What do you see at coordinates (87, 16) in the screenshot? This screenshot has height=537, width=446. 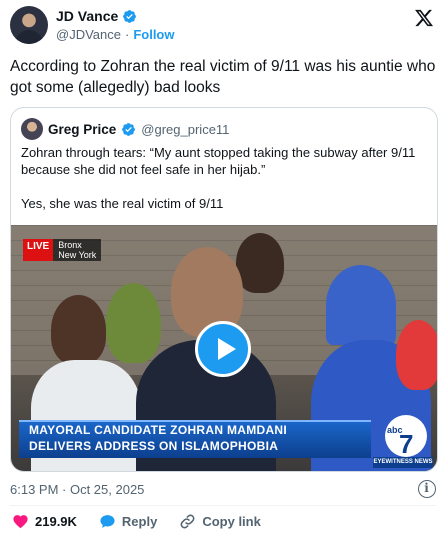 I see `author-name: JD Vance` at bounding box center [87, 16].